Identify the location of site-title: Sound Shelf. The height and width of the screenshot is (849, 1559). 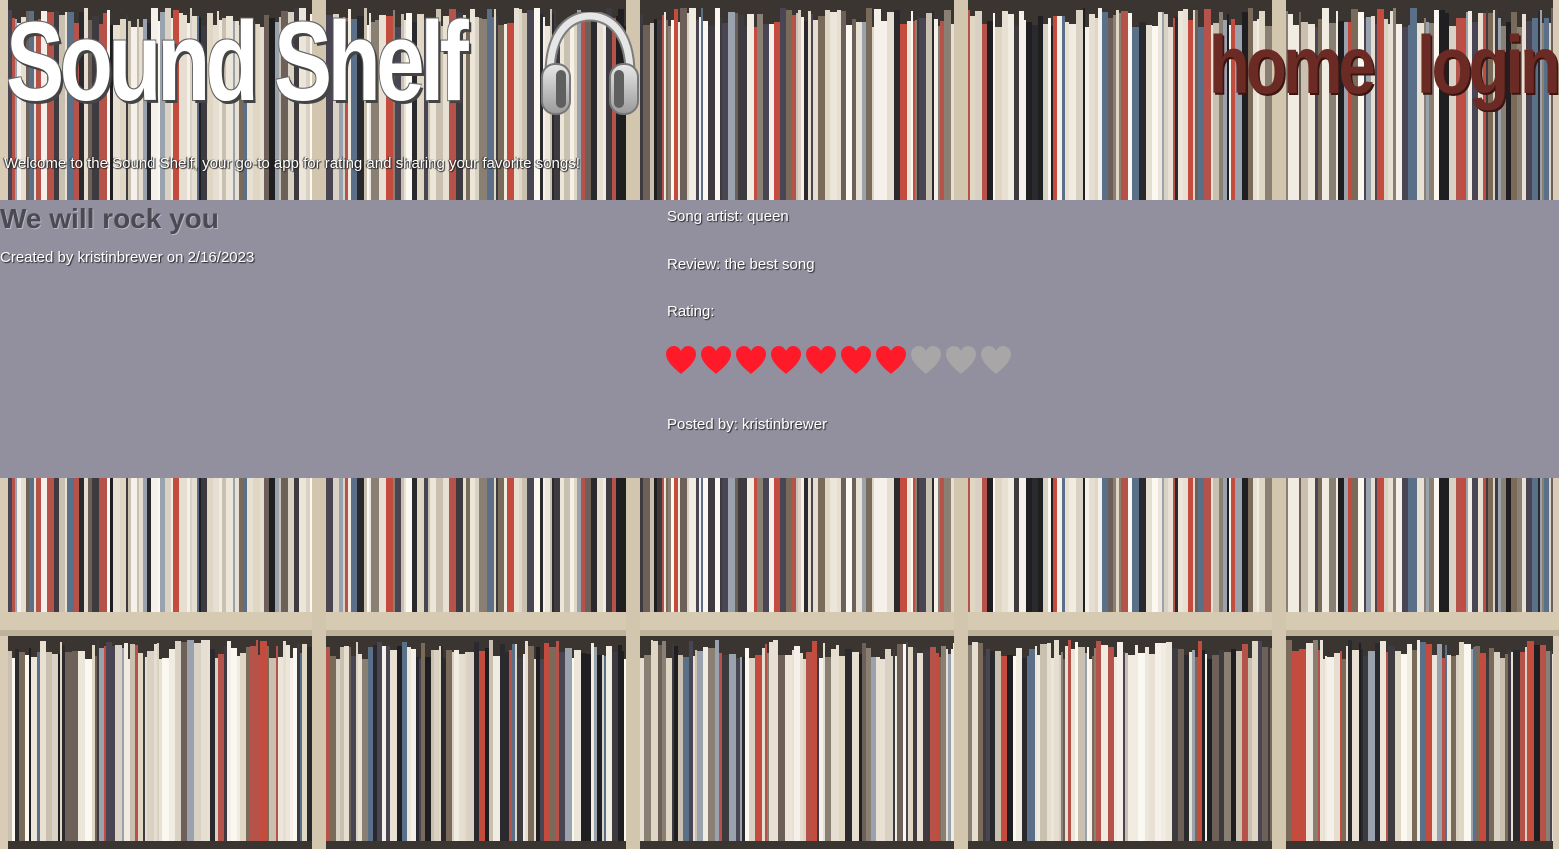
(237, 62).